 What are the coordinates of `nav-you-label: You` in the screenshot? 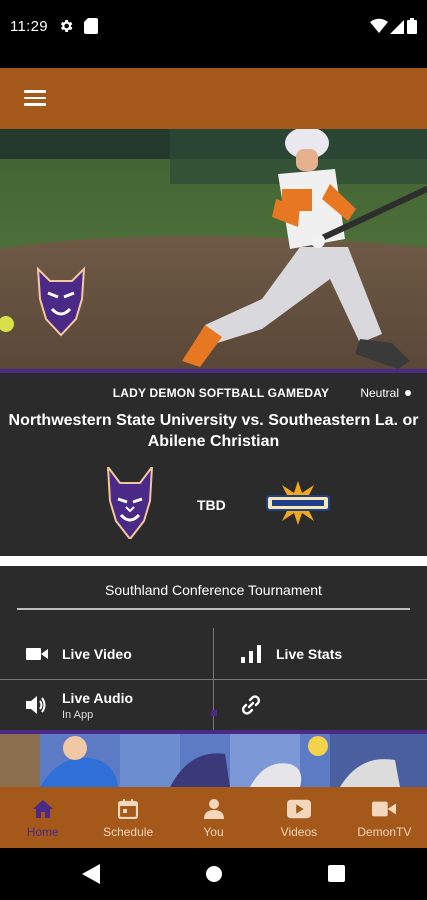 It's located at (213, 832).